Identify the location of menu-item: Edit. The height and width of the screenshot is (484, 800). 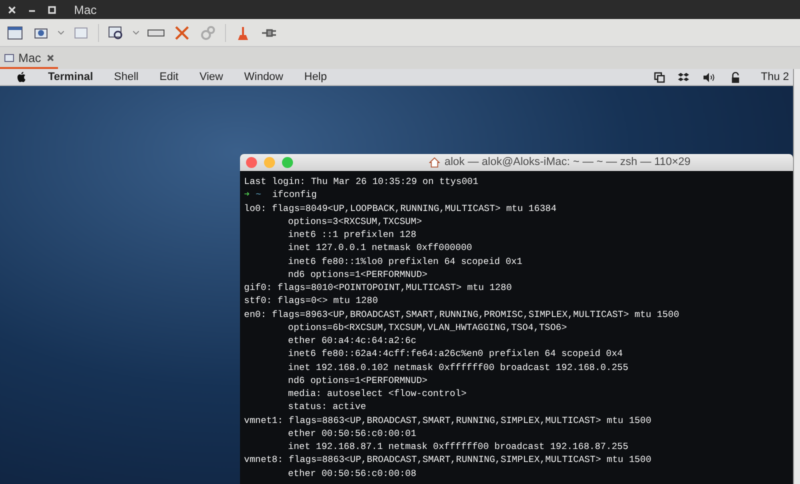
(169, 77).